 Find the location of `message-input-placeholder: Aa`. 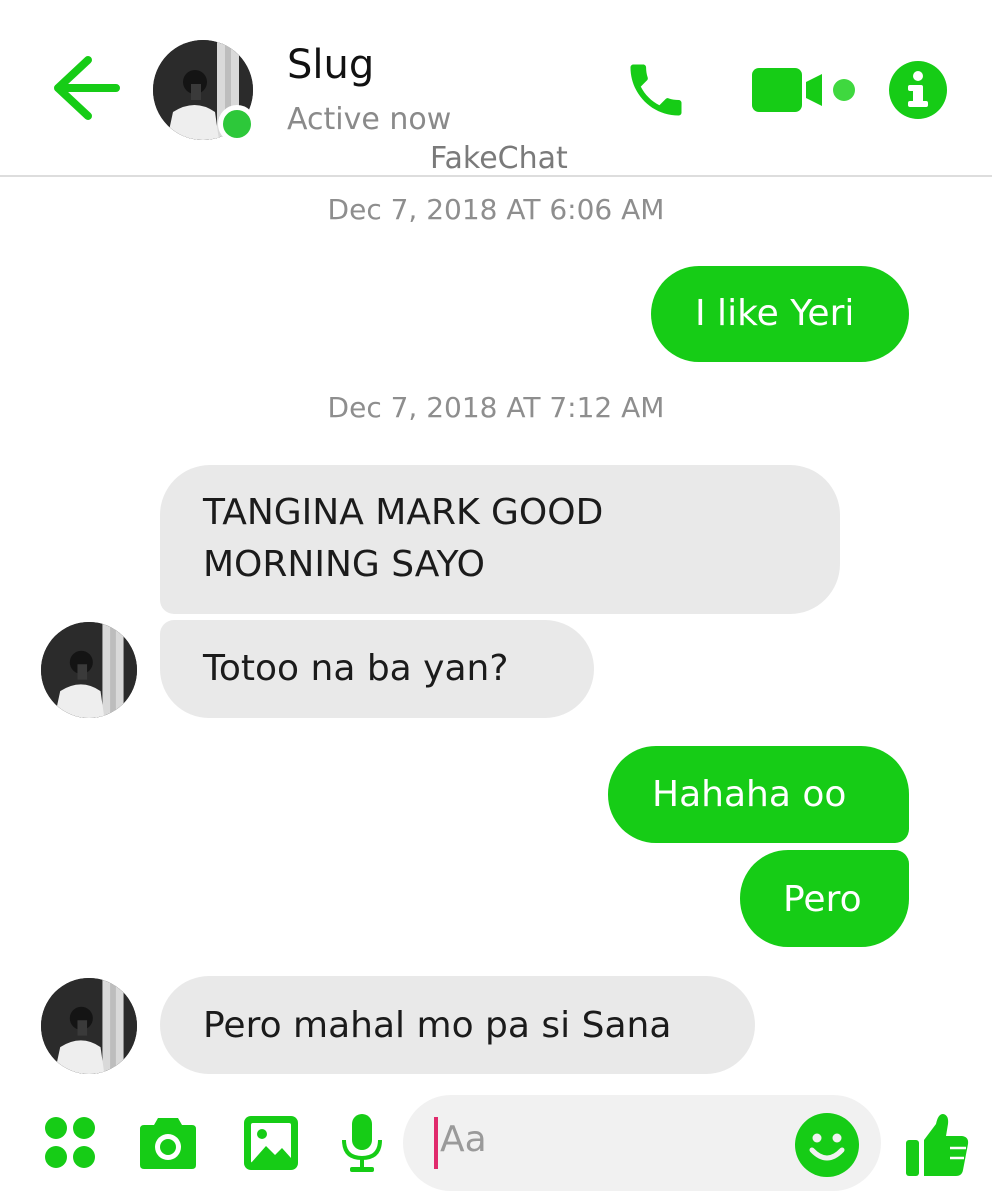

message-input-placeholder: Aa is located at coordinates (463, 1139).